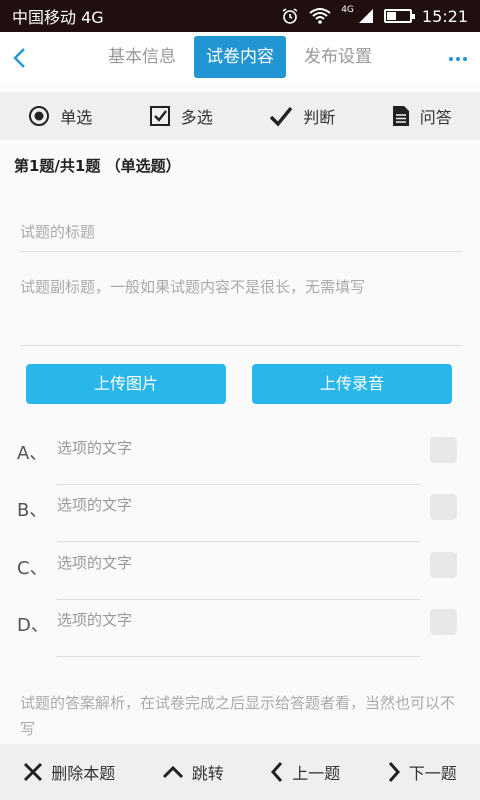 This screenshot has height=800, width=480. Describe the element at coordinates (374, 15) in the screenshot. I see `status-icons: 4G 15:21` at that location.